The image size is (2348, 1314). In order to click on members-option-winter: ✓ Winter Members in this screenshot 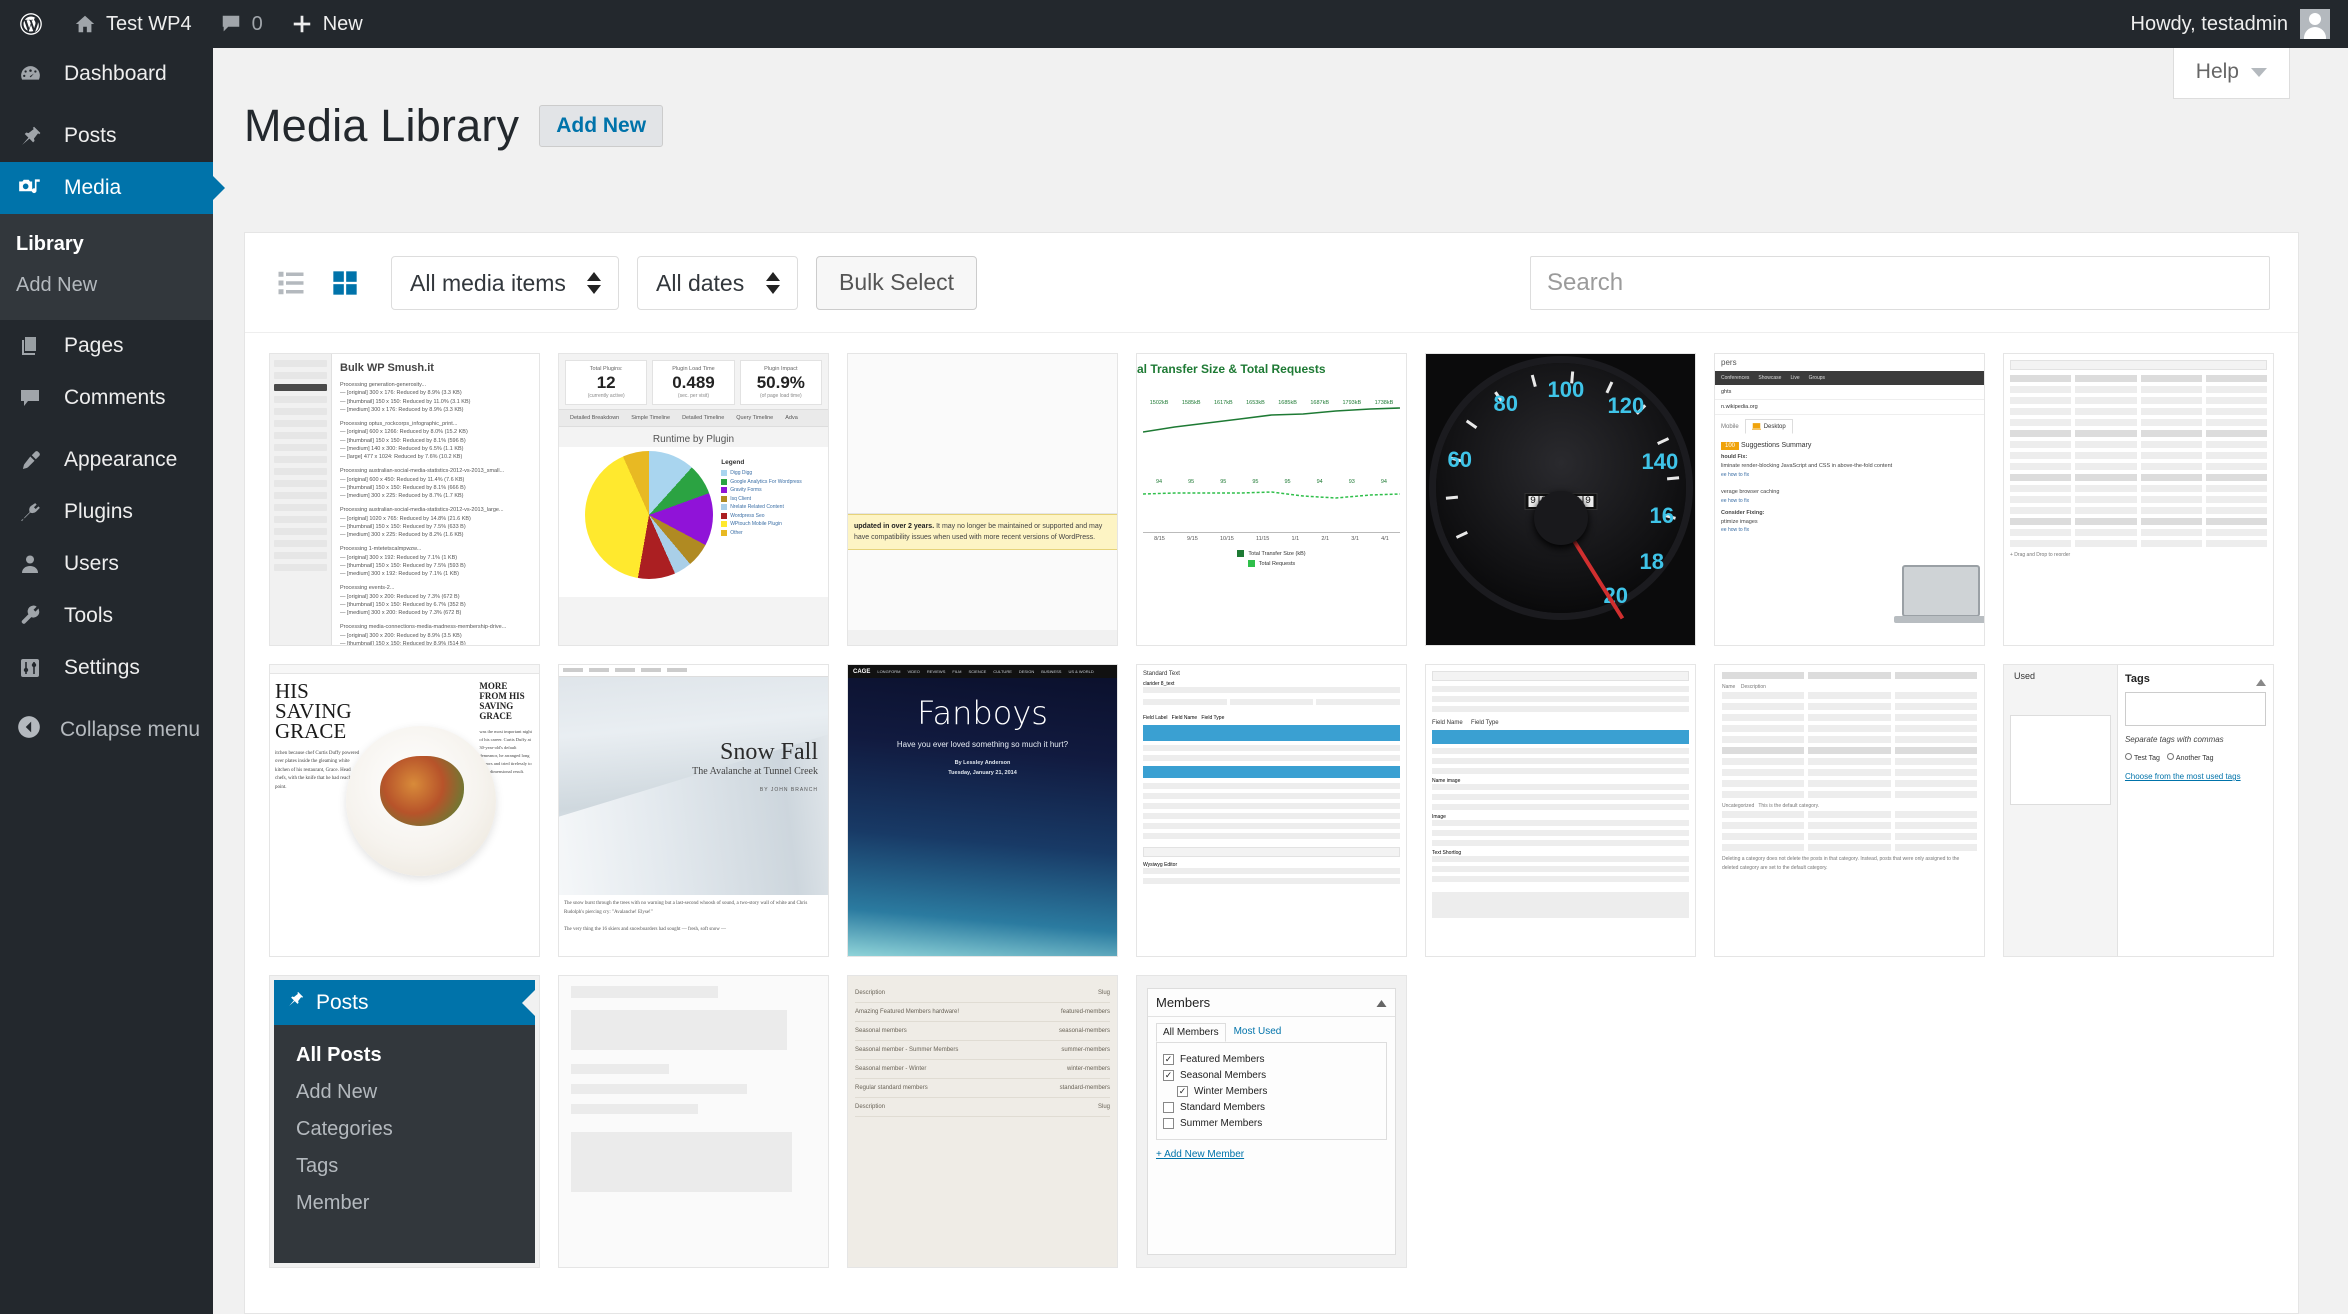, I will do `click(1271, 1091)`.